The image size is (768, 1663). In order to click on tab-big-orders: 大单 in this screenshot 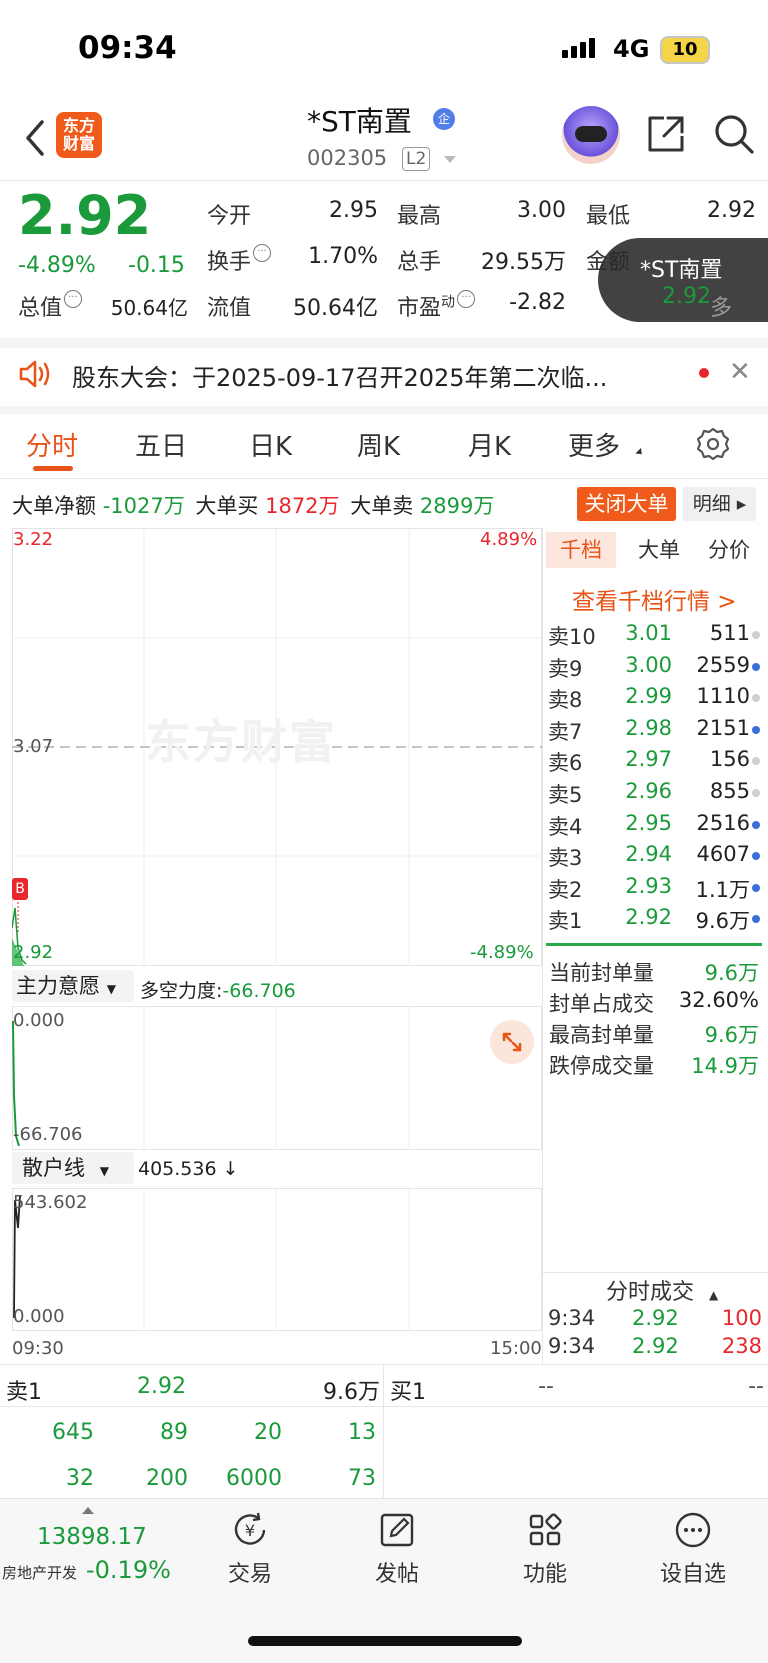, I will do `click(659, 550)`.